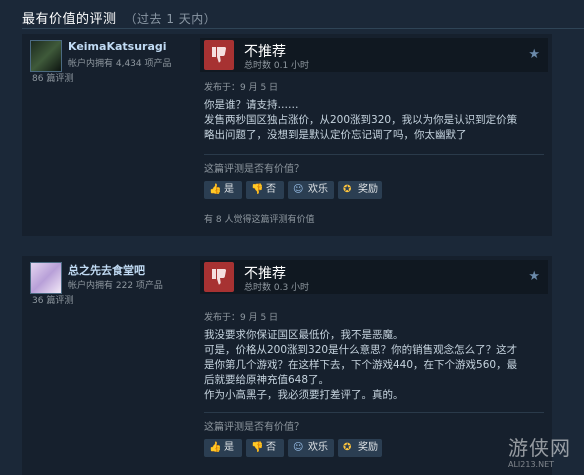 The height and width of the screenshot is (475, 584). What do you see at coordinates (361, 120) in the screenshot?
I see `review-line: 发售两秒国区独占涨价，从200涨到320，我以为你是认识到定价策` at bounding box center [361, 120].